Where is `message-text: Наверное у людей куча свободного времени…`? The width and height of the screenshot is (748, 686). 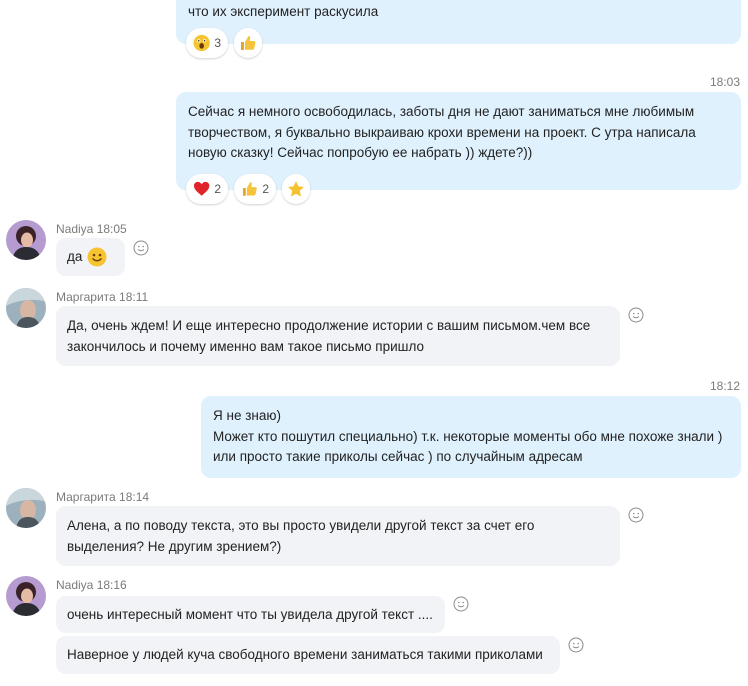 message-text: Наверное у людей куча свободного времени… is located at coordinates (305, 654).